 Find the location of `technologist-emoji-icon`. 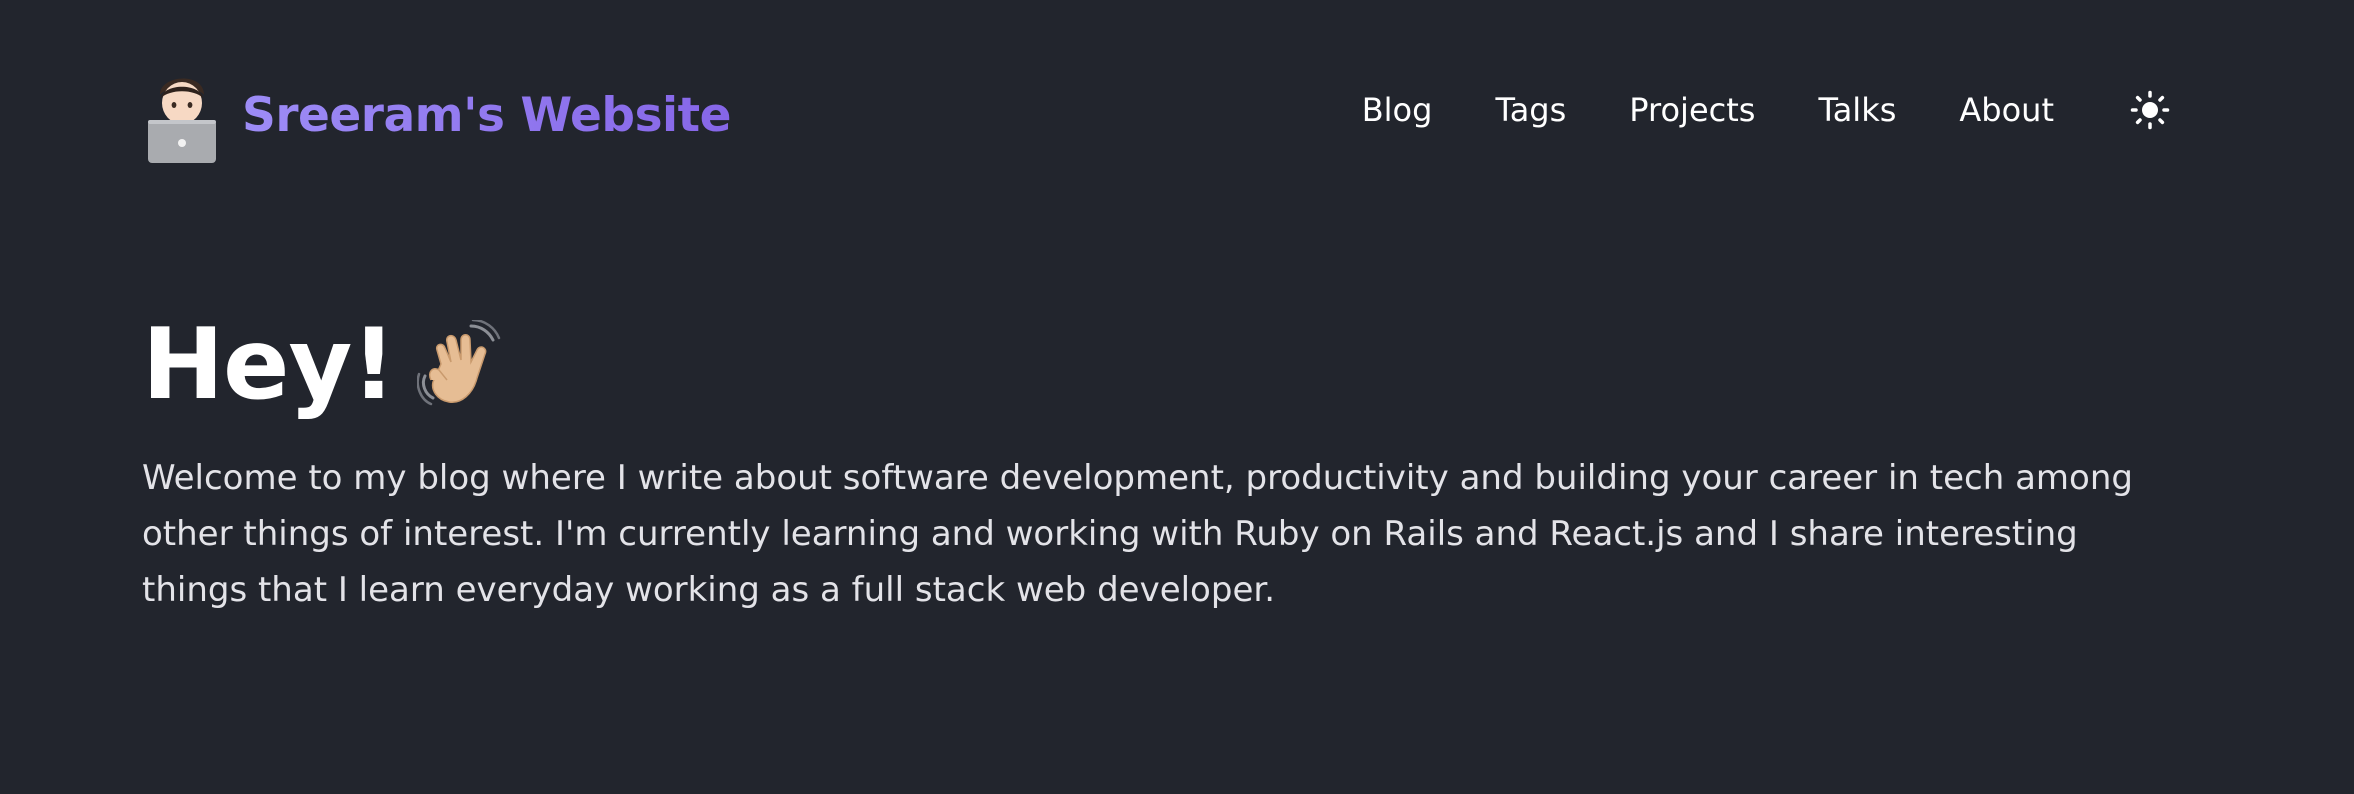

technologist-emoji-icon is located at coordinates (182, 120).